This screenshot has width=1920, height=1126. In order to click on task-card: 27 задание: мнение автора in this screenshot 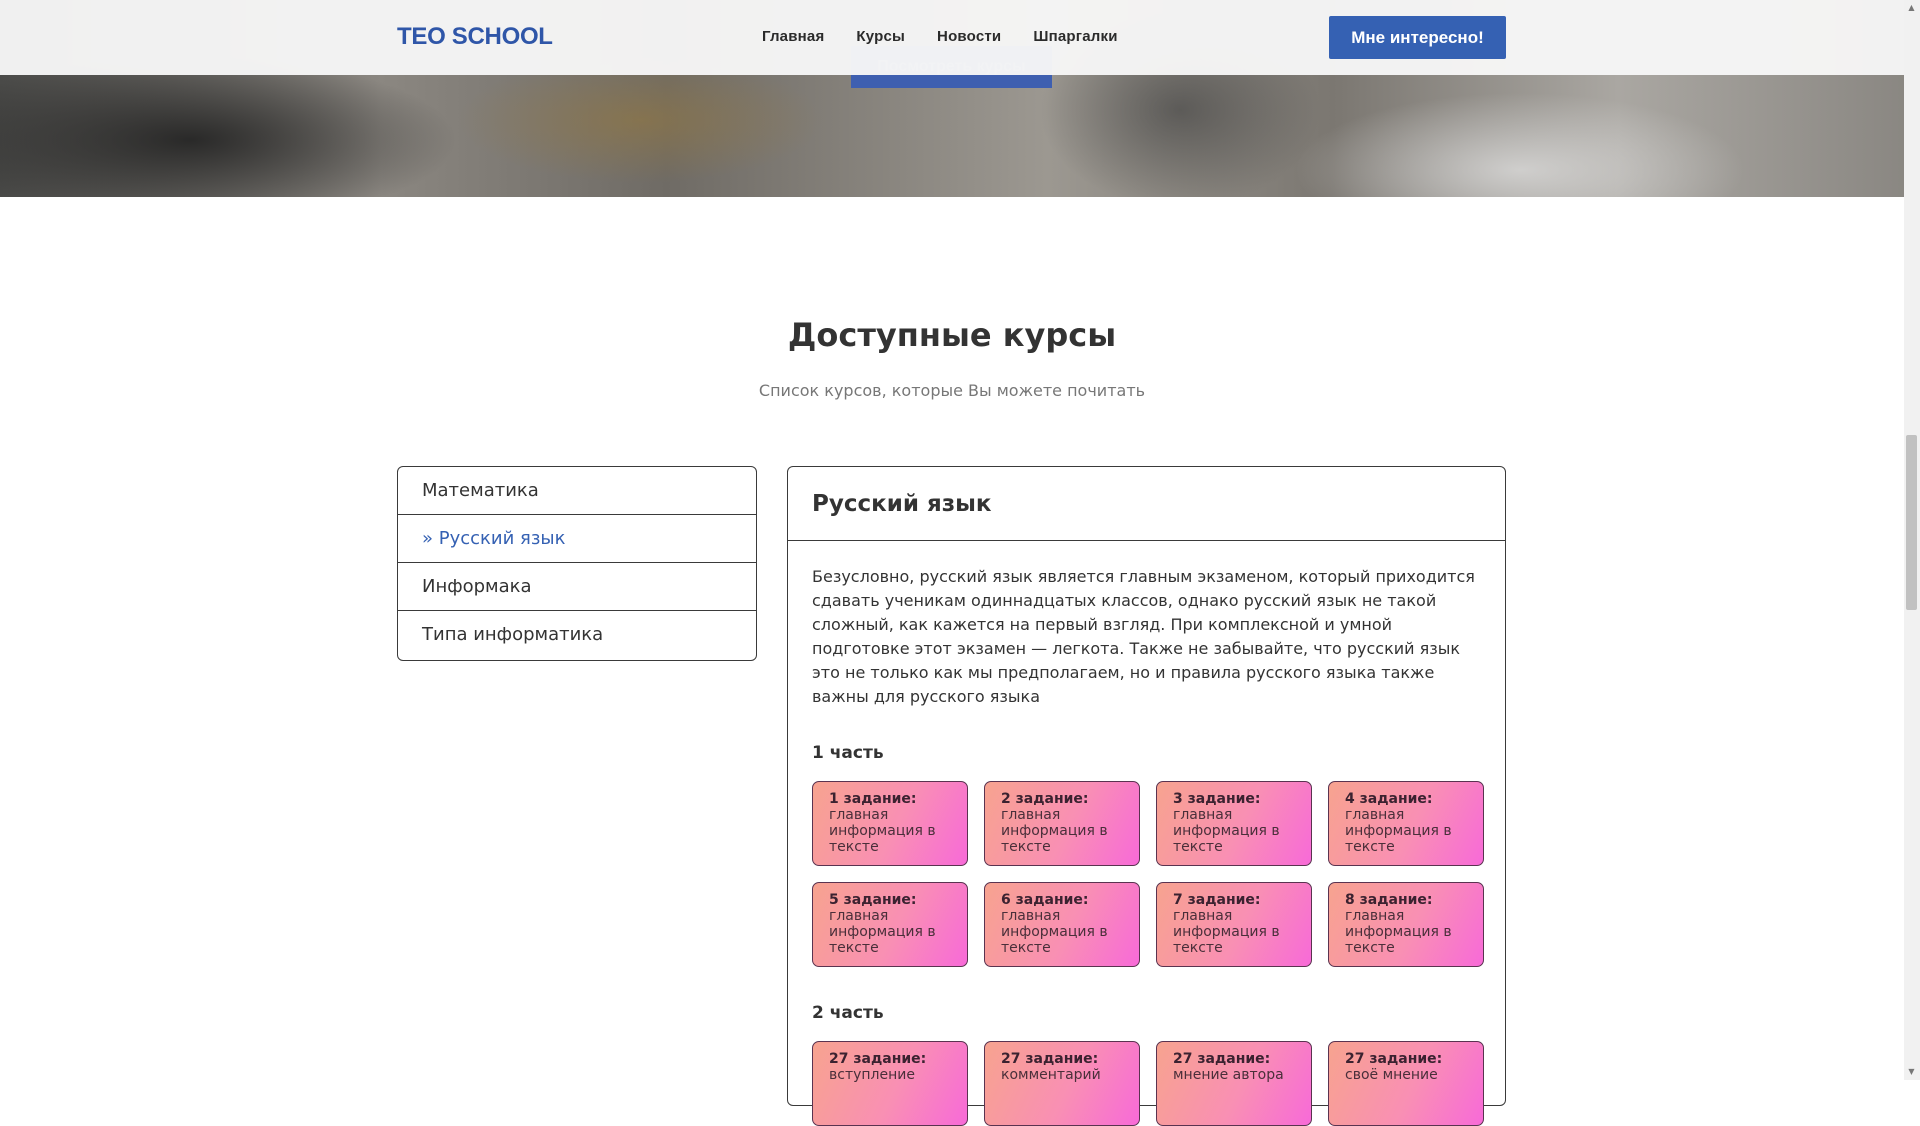, I will do `click(1234, 1083)`.